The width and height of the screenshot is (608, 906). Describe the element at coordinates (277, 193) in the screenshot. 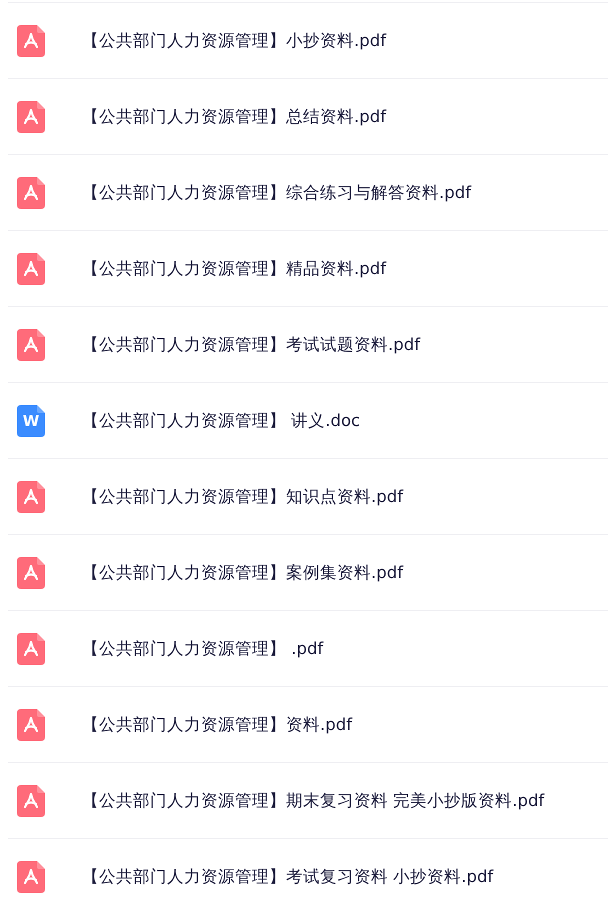

I see `file-name: 【公共部门人力资源管理】综合练习与解答资料.pdf` at that location.